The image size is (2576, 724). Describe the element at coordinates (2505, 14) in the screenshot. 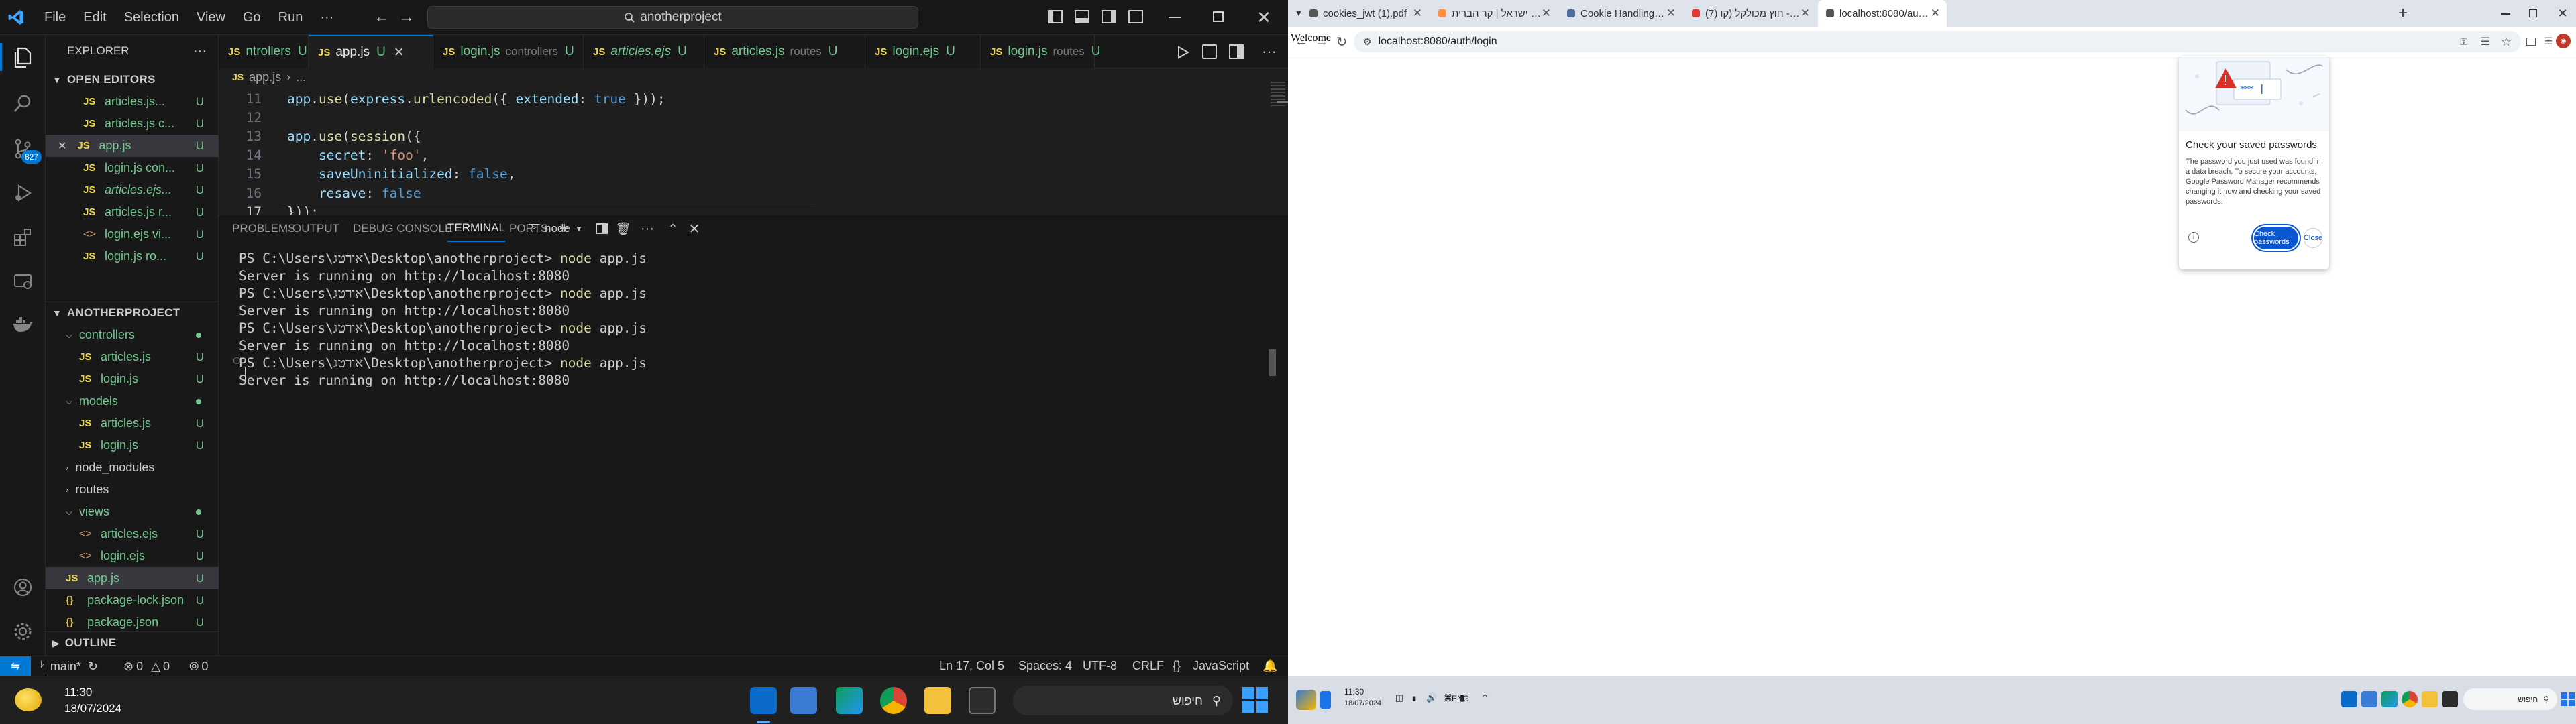

I see `minimize-icon` at that location.